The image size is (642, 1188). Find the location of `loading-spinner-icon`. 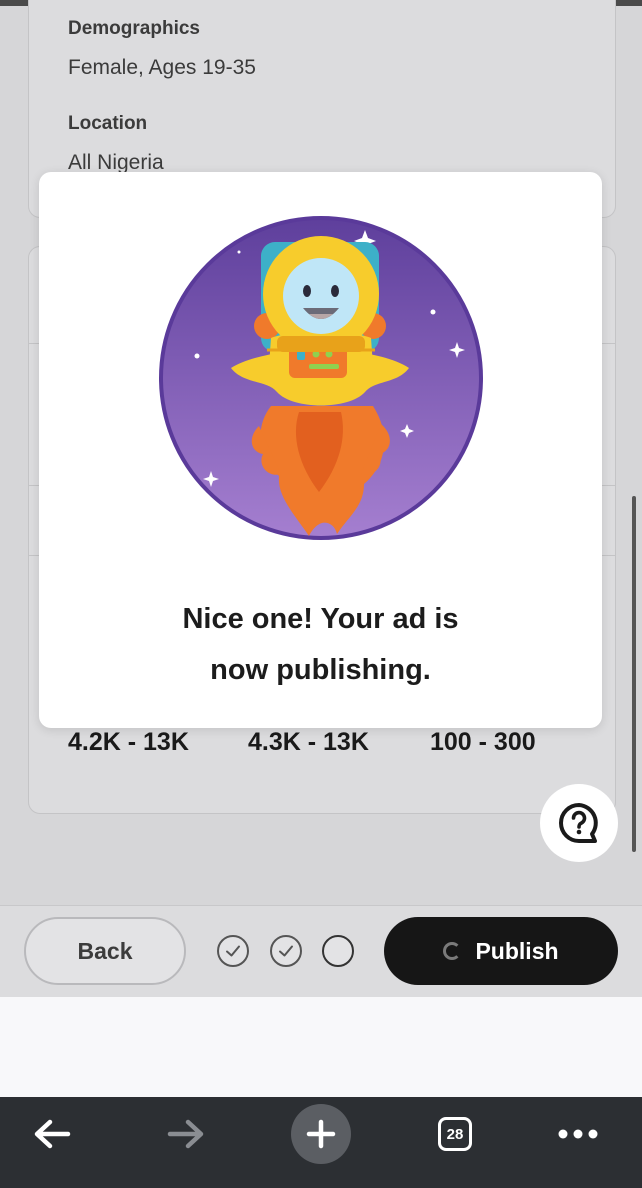

loading-spinner-icon is located at coordinates (452, 951).